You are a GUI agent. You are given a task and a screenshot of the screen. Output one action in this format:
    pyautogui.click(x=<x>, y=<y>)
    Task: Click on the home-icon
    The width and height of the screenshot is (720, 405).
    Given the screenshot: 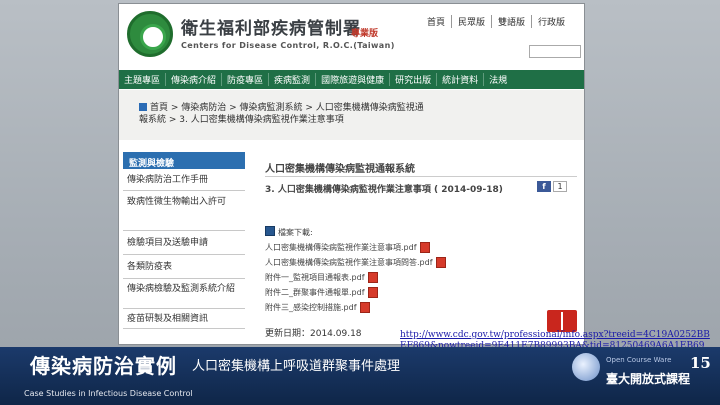 What is the action you would take?
    pyautogui.click(x=143, y=107)
    